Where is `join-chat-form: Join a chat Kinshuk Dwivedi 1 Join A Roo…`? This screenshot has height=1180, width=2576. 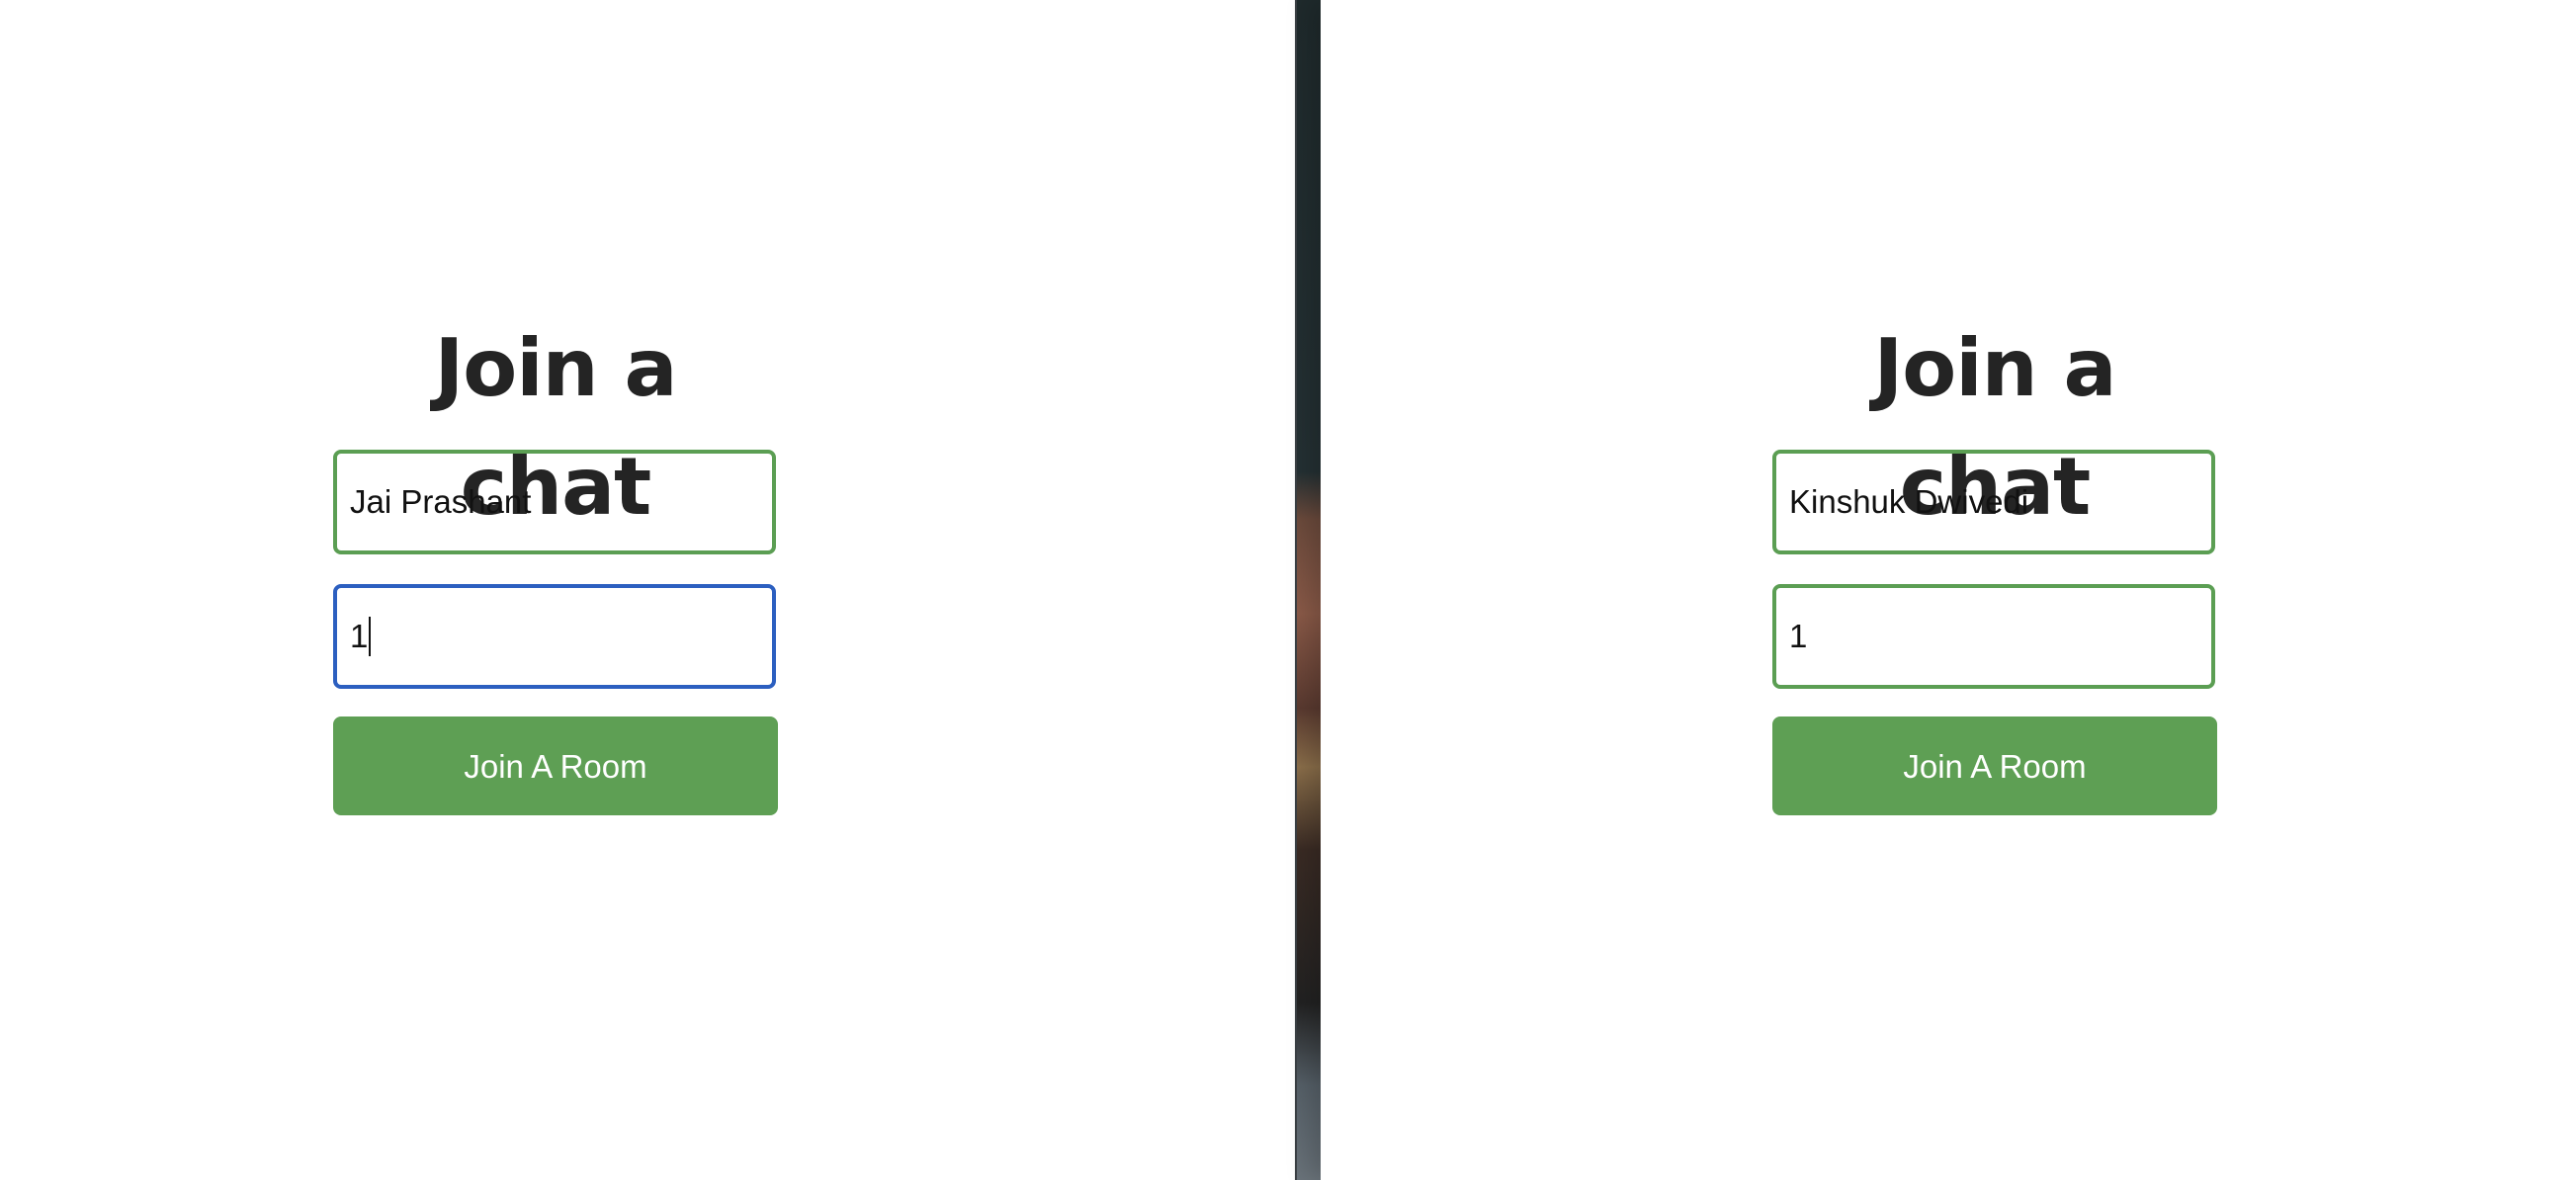
join-chat-form: Join a chat Kinshuk Dwivedi 1 Join A Roo… is located at coordinates (1994, 562).